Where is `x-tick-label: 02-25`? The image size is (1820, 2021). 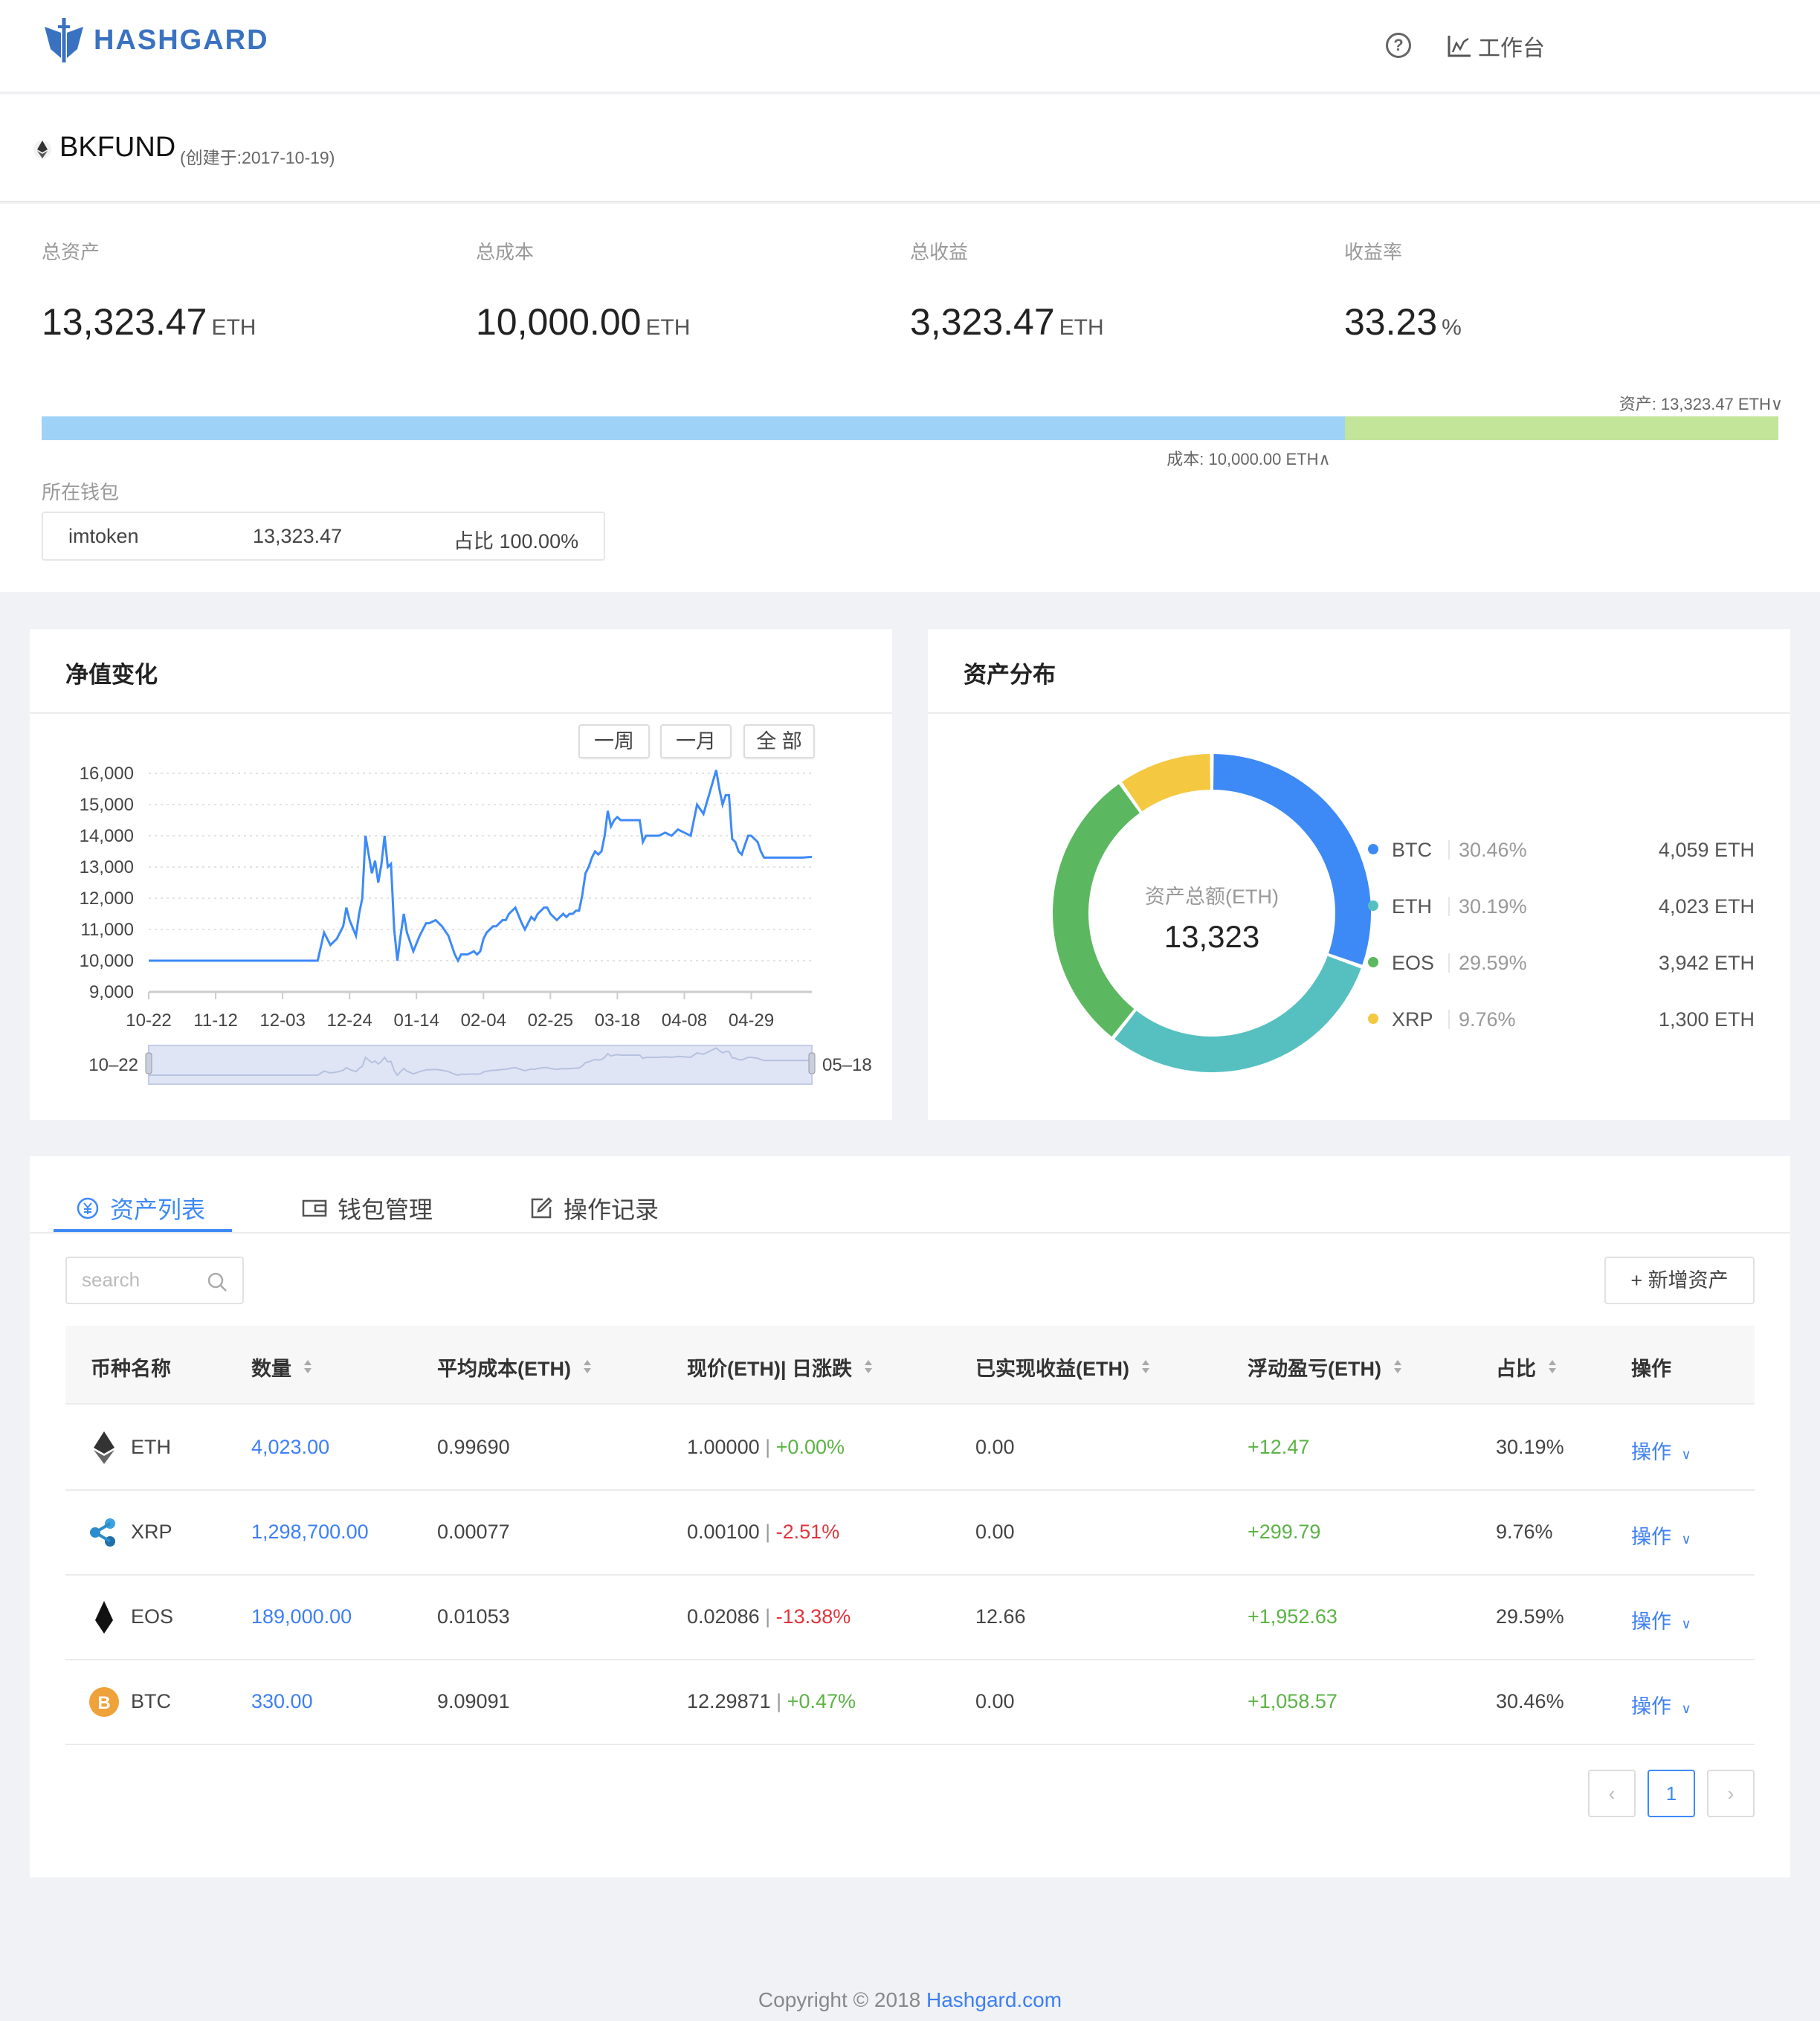 x-tick-label: 02-25 is located at coordinates (550, 1020).